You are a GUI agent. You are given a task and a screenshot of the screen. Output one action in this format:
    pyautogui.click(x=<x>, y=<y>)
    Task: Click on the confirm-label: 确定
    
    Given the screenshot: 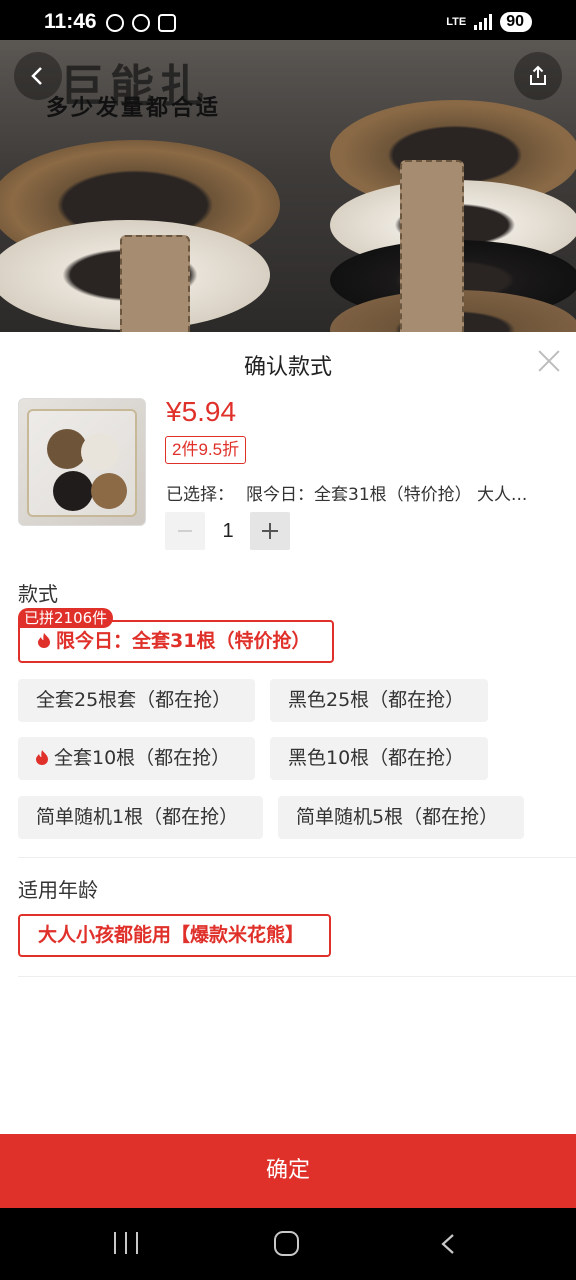 What is the action you would take?
    pyautogui.click(x=287, y=1170)
    